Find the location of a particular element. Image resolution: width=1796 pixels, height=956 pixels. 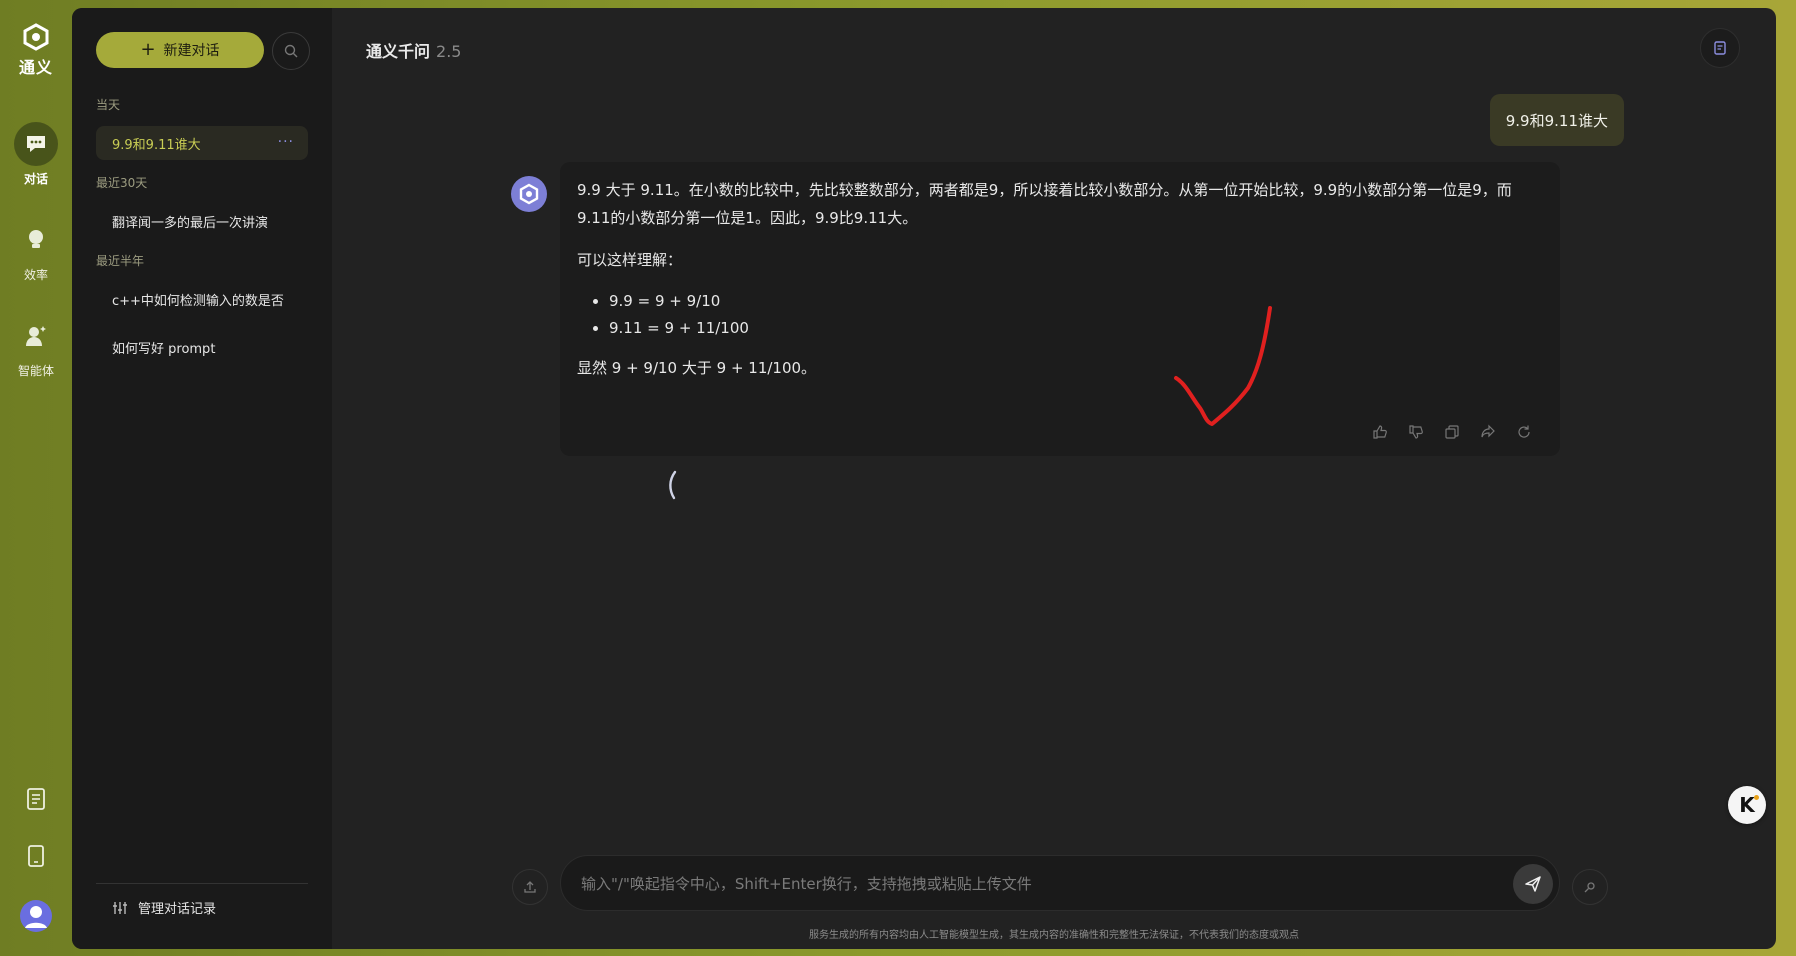

rail-item-label: 对话 is located at coordinates (35, 179).